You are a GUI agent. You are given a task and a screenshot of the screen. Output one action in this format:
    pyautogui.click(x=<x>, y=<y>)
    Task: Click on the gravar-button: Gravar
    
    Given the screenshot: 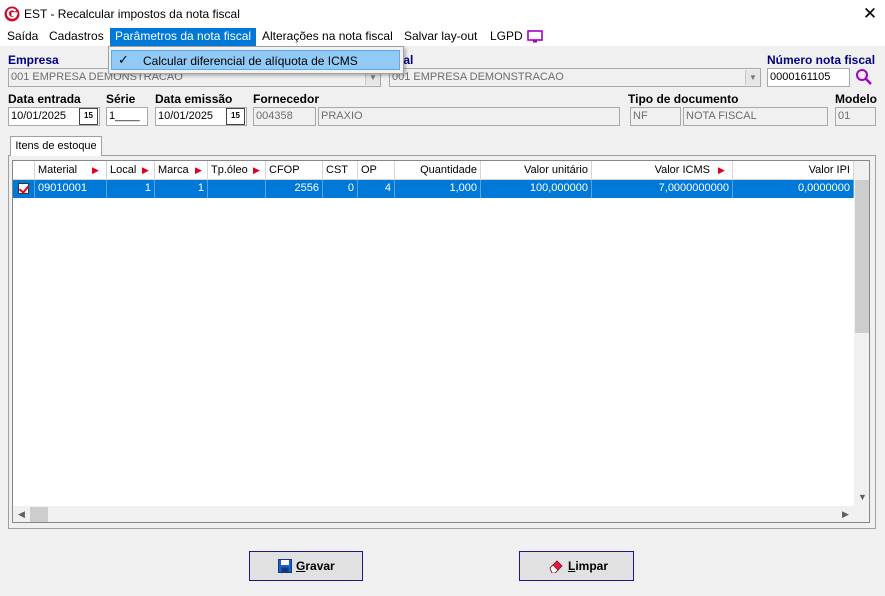 What is the action you would take?
    pyautogui.click(x=306, y=566)
    